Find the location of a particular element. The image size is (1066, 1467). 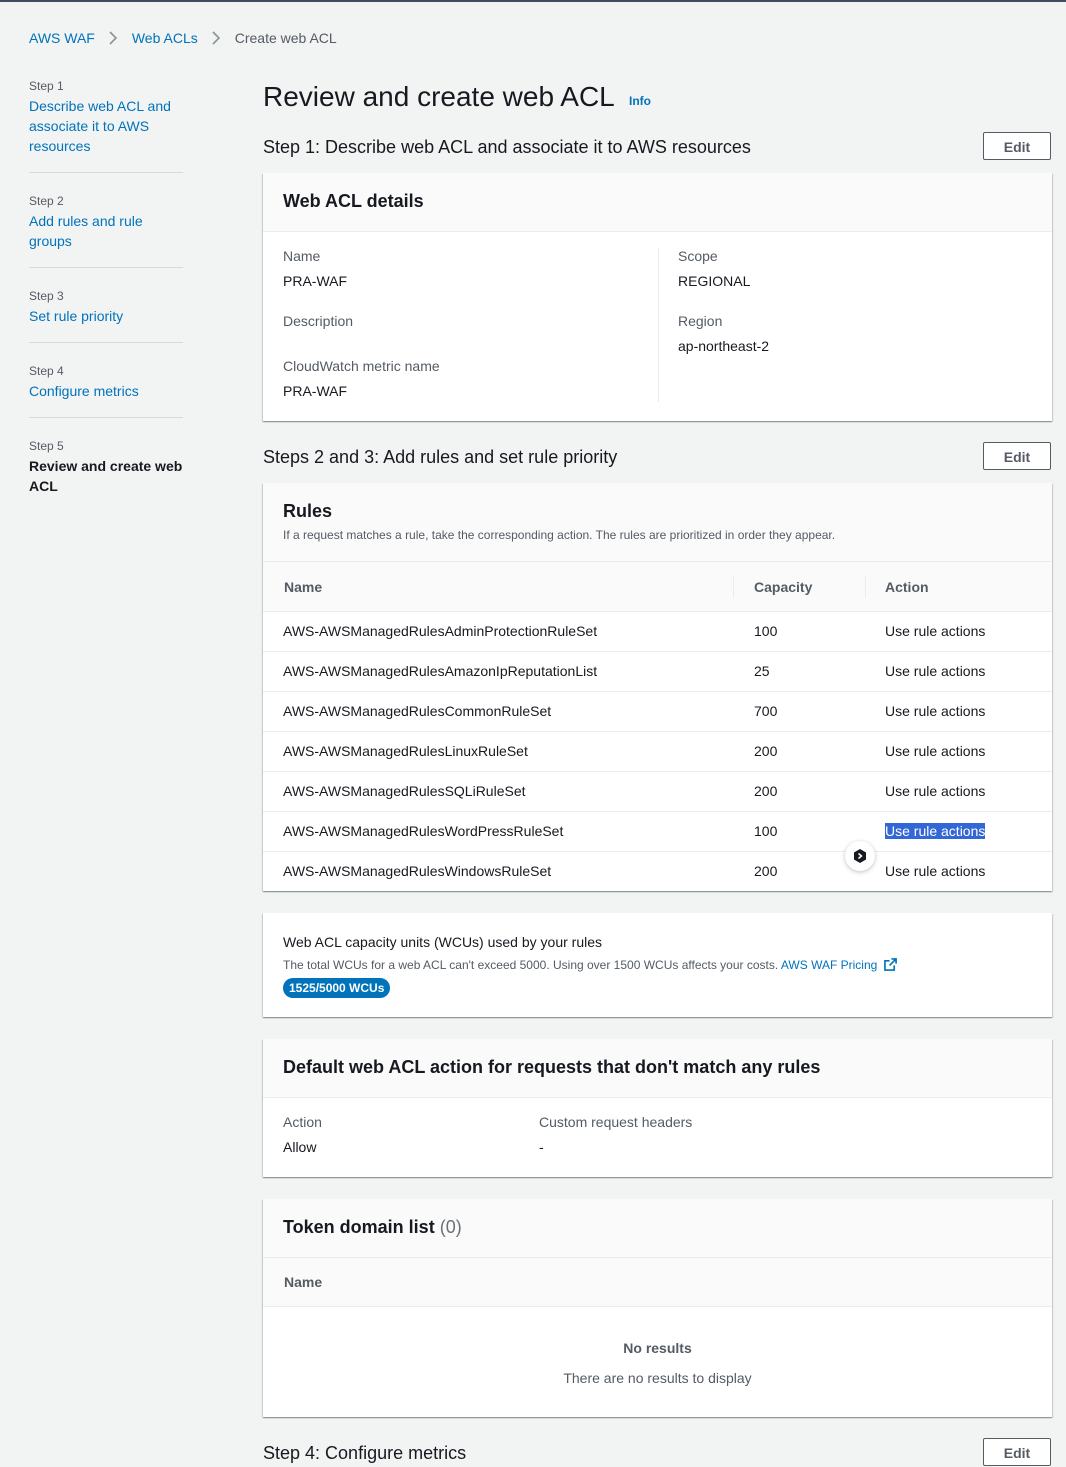

breadcrumb-aws-waf: AWS WAF is located at coordinates (62, 38).